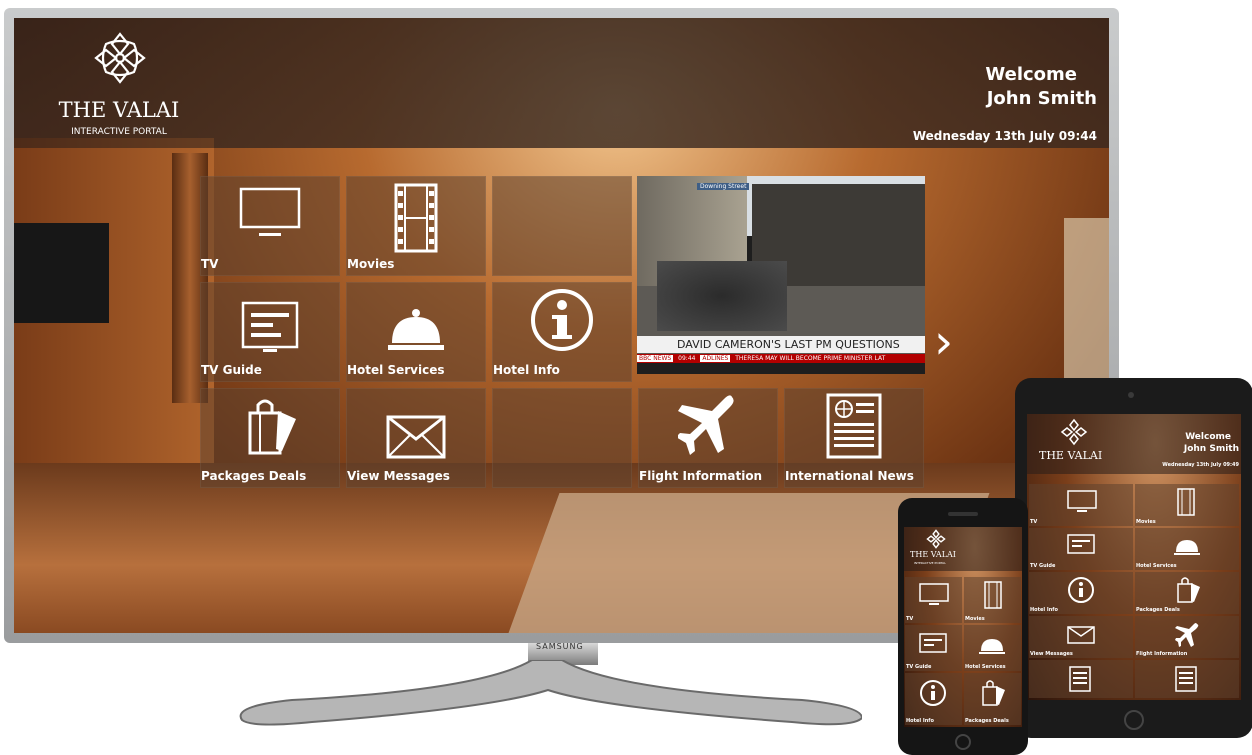  Describe the element at coordinates (781, 344) in the screenshot. I see `live-headline: DAVID CAMERON'S LAST PM QUESTIONS` at that location.